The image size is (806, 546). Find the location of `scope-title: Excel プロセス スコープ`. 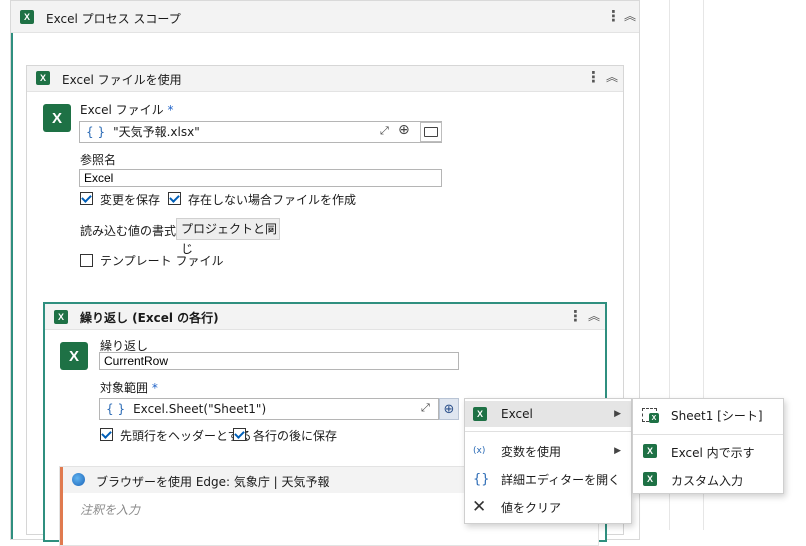

scope-title: Excel プロセス スコープ is located at coordinates (113, 18).